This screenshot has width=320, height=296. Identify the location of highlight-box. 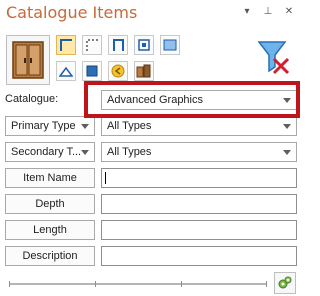
(192, 99).